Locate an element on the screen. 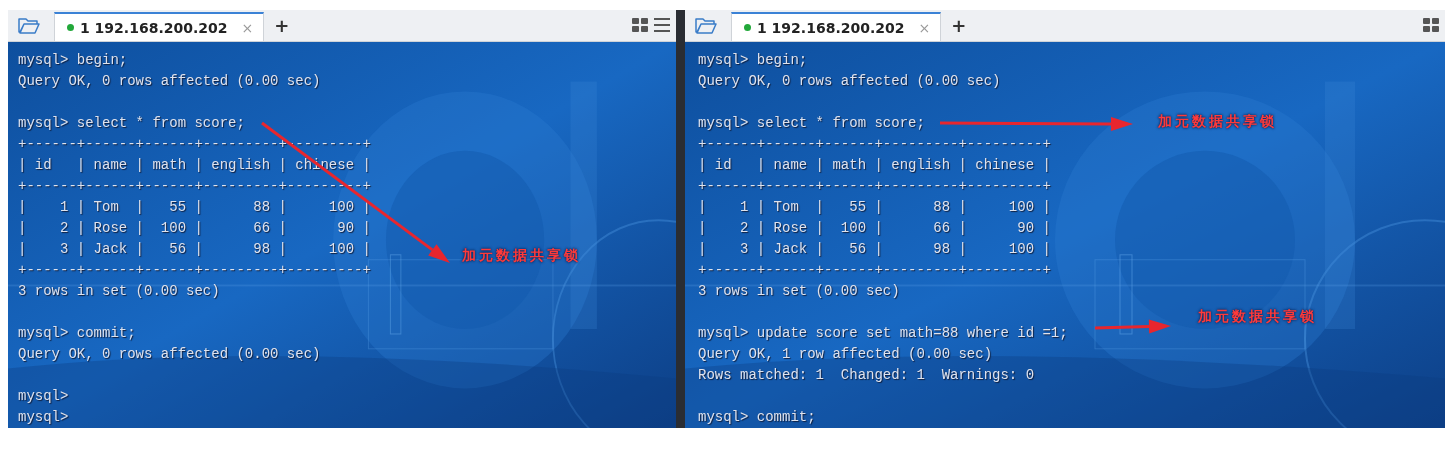 This screenshot has height=449, width=1454. terminal-line: | id | name | math | english | chinese | is located at coordinates (874, 165).